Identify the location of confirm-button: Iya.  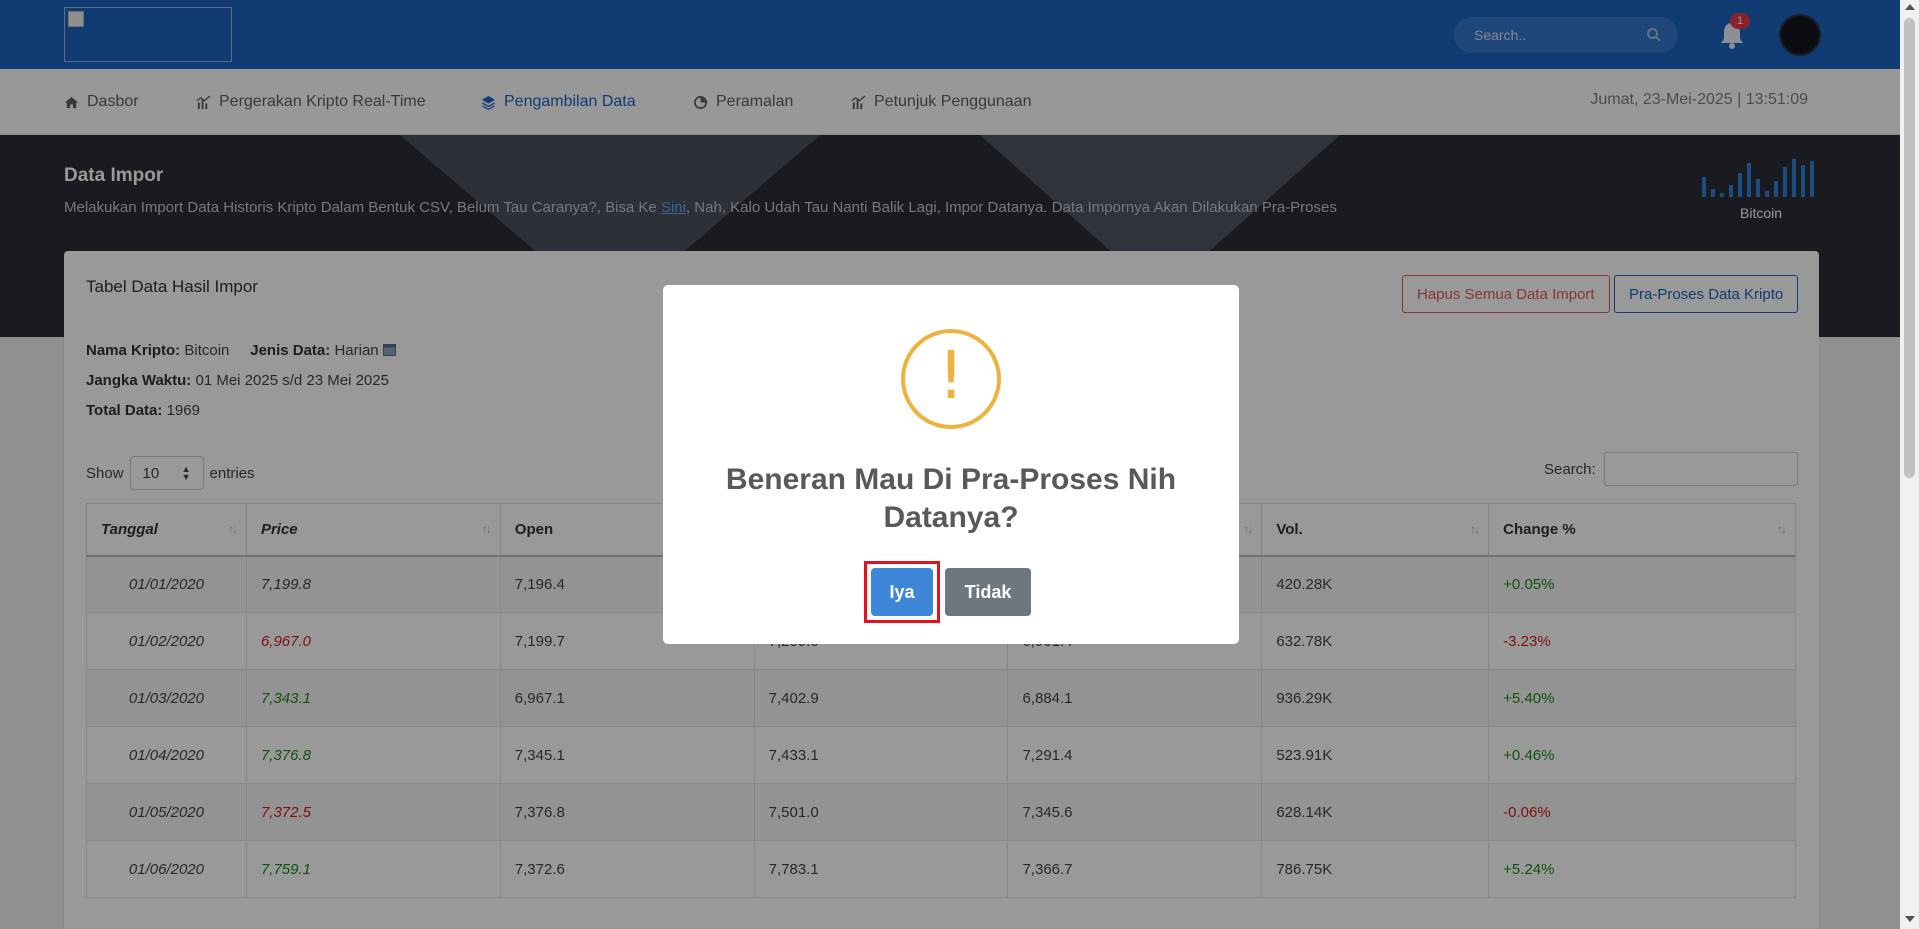
(902, 592).